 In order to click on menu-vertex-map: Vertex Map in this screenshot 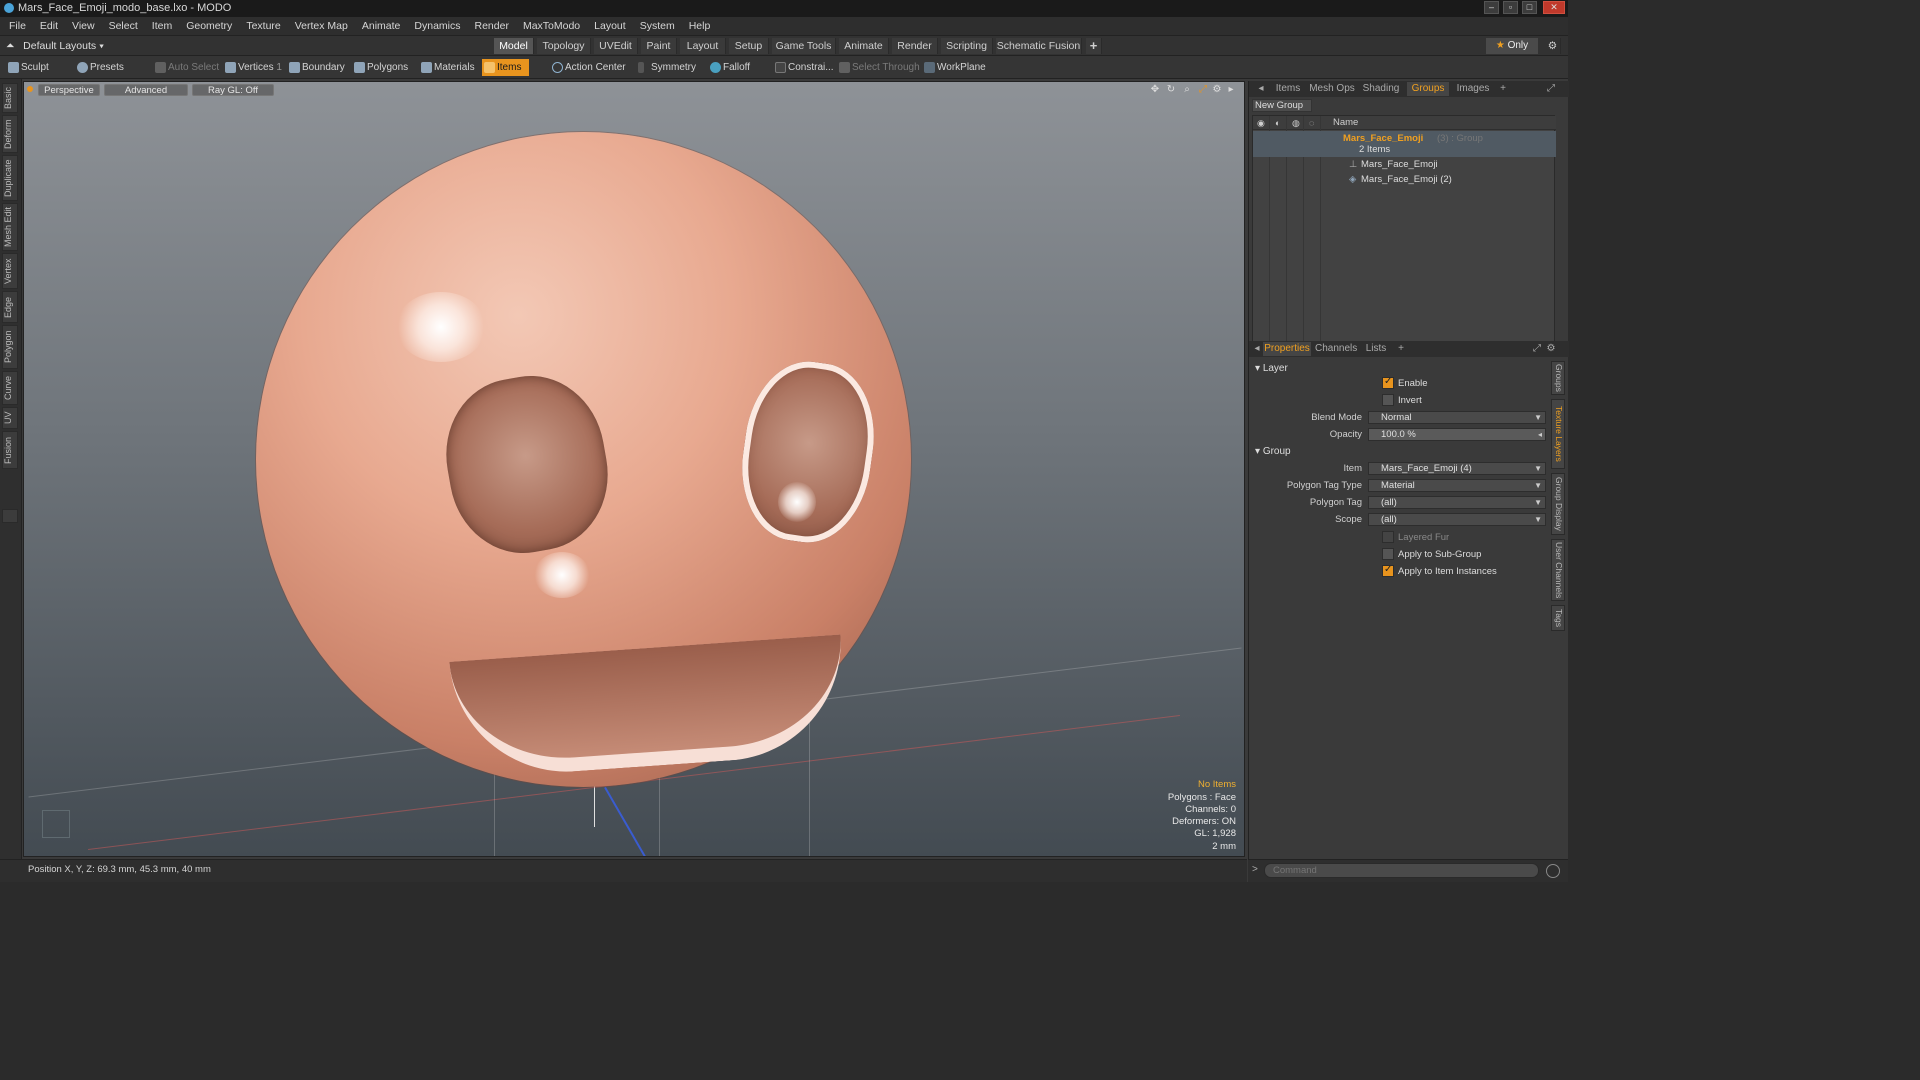, I will do `click(321, 26)`.